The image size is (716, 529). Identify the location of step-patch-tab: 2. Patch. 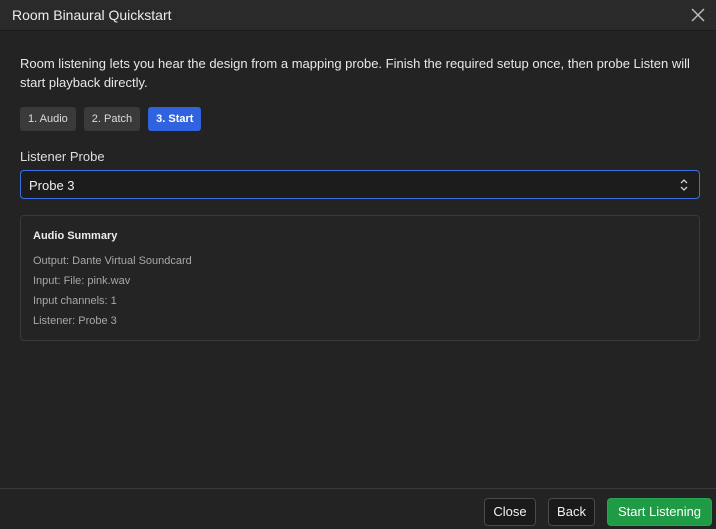
(112, 119).